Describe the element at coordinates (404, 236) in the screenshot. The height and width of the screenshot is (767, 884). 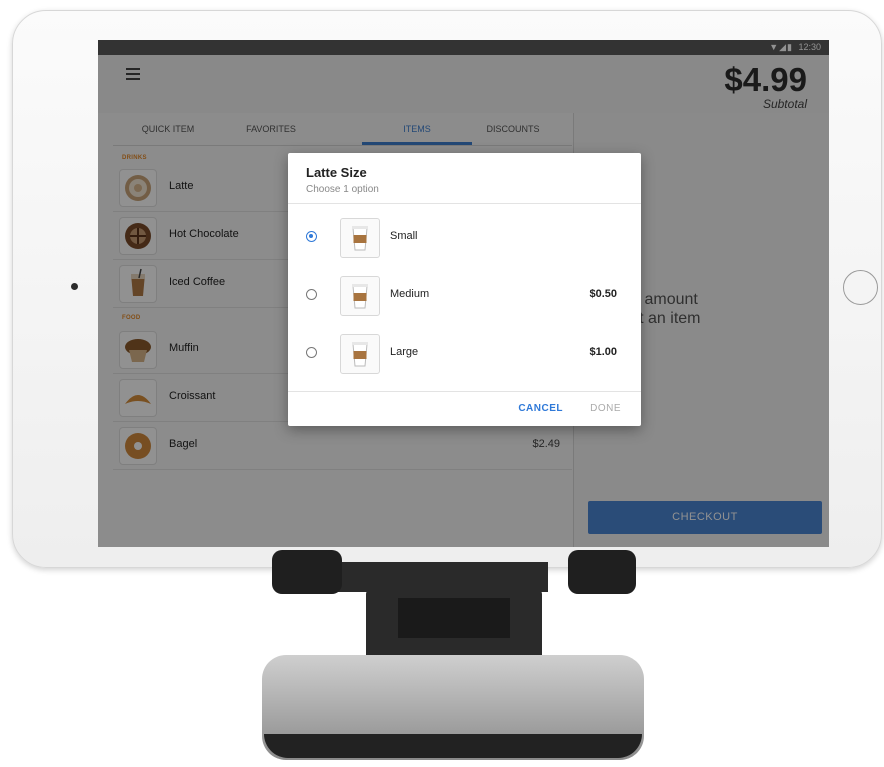
I see `option-label: Small` at that location.